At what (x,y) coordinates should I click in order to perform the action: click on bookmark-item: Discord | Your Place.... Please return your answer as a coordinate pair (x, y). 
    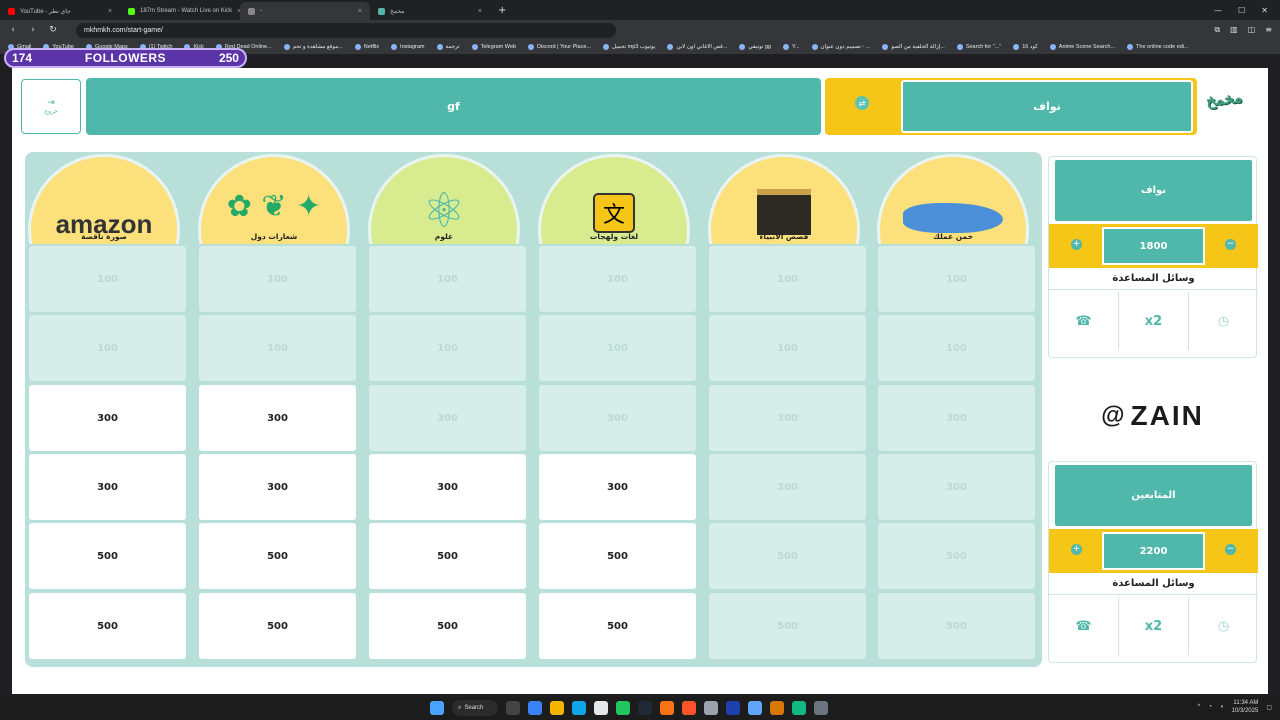
    Looking at the image, I should click on (559, 47).